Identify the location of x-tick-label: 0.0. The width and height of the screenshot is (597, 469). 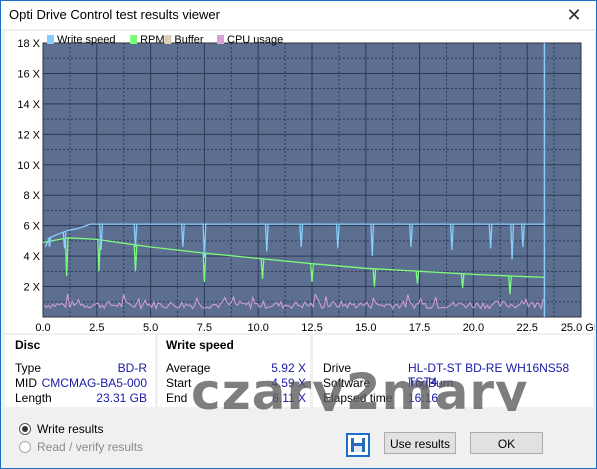
(42, 327).